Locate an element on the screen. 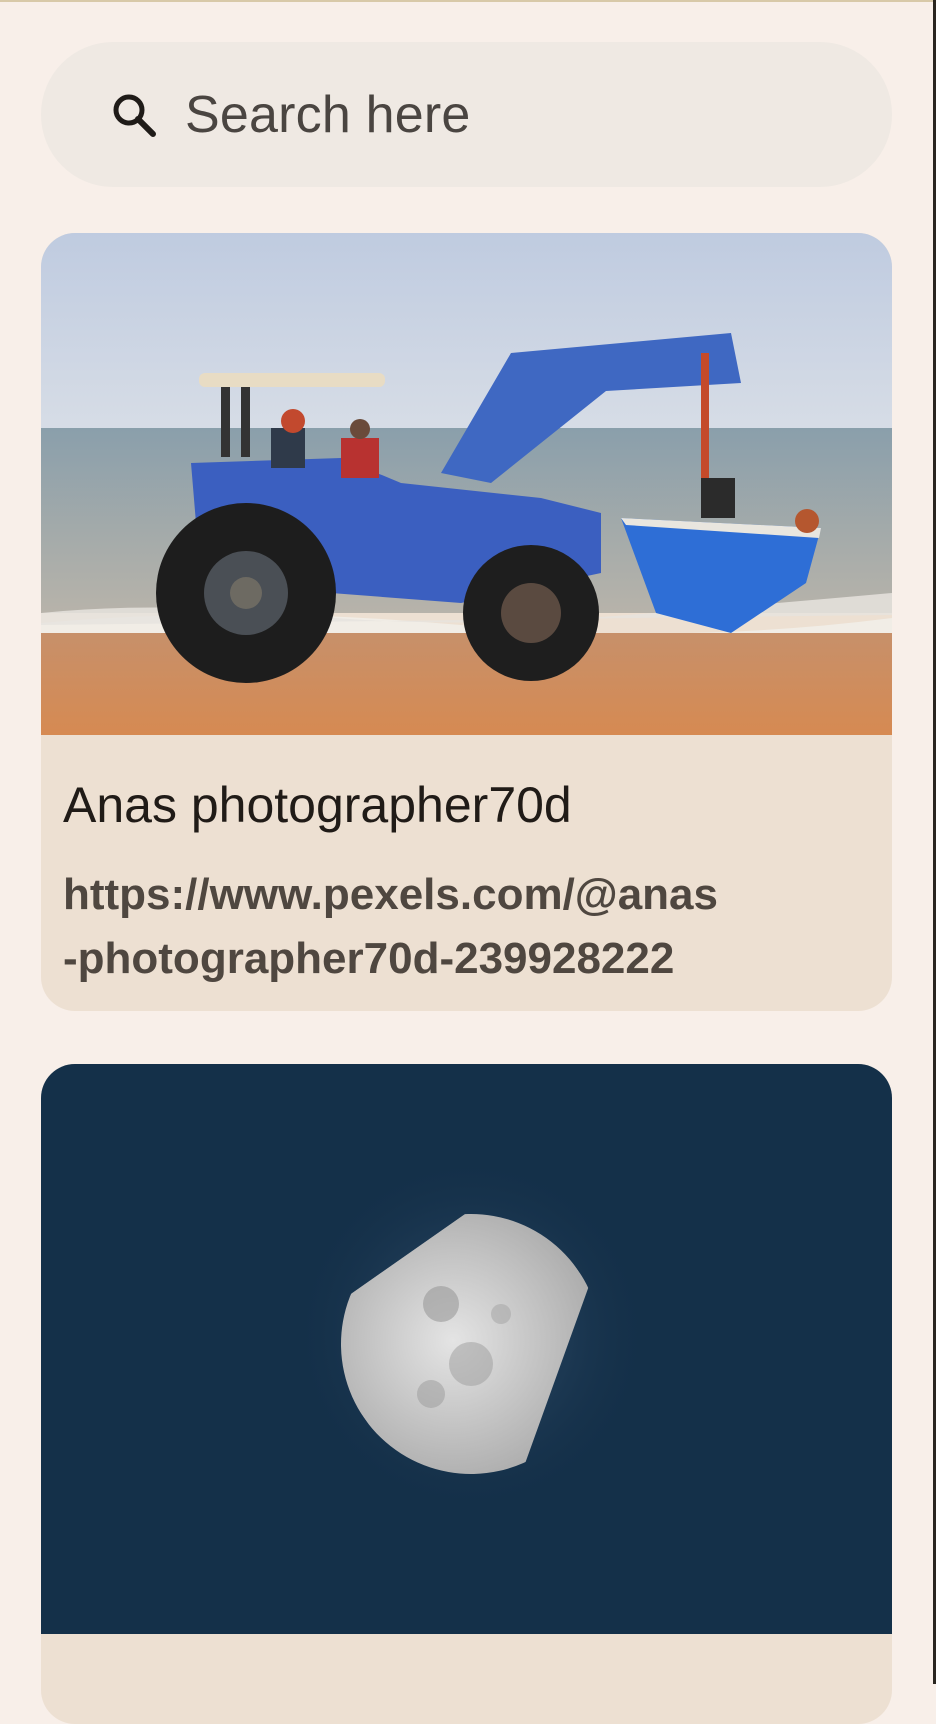 This screenshot has height=1724, width=936. search-icon is located at coordinates (134, 115).